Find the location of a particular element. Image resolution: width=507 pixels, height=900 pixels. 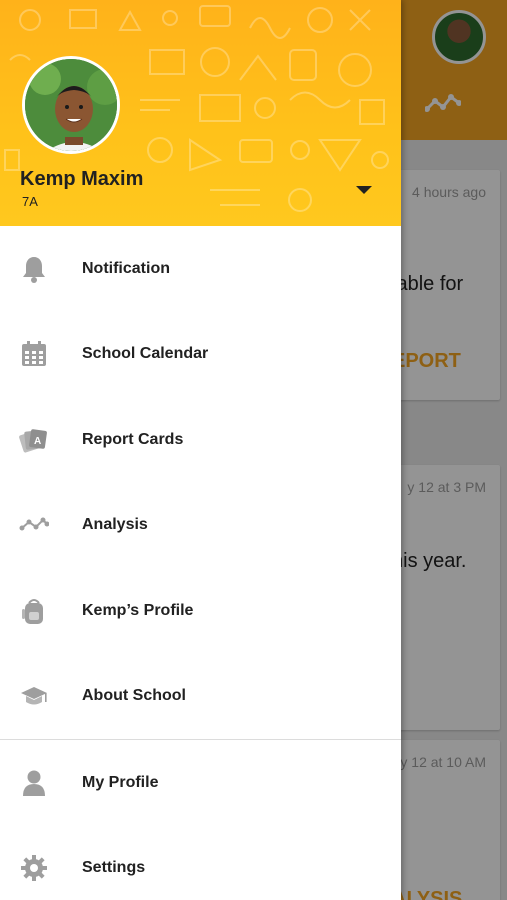

menu-item-notification: Notification is located at coordinates (200, 269).